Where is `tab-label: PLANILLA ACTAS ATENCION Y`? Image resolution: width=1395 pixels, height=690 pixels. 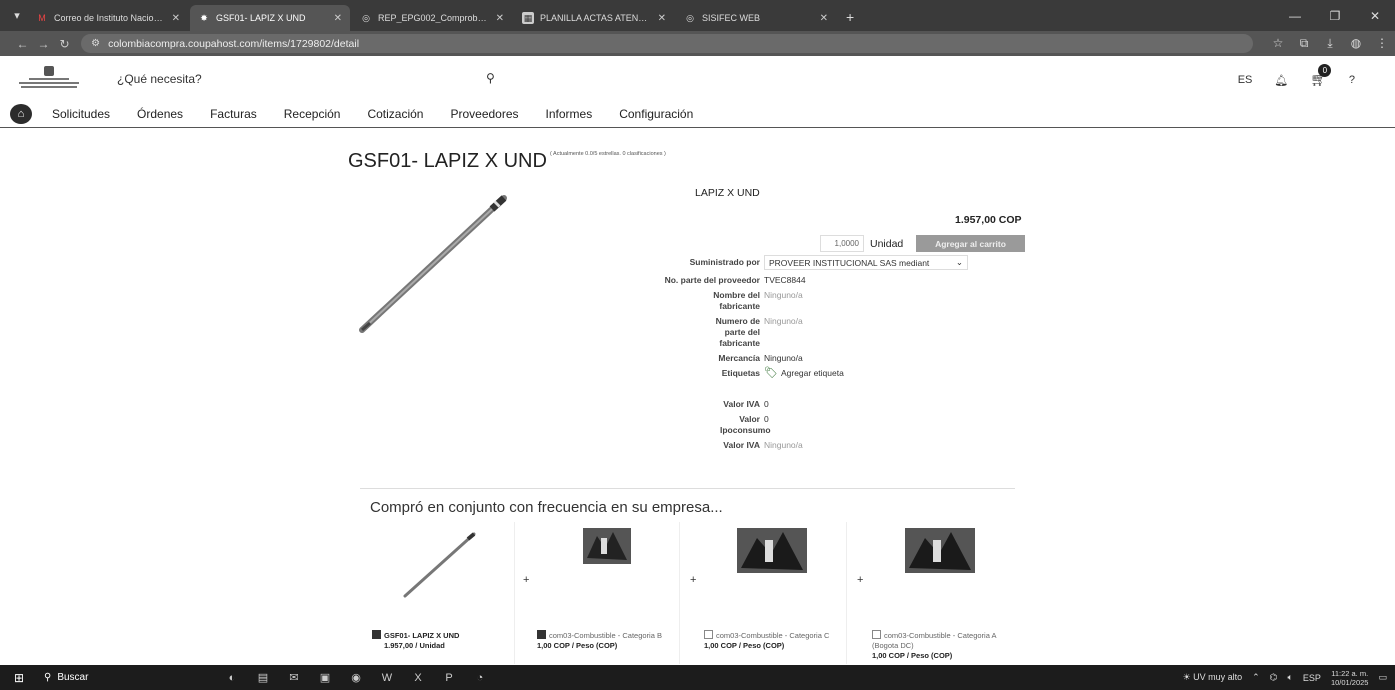 tab-label: PLANILLA ACTAS ATENCION Y is located at coordinates (596, 18).